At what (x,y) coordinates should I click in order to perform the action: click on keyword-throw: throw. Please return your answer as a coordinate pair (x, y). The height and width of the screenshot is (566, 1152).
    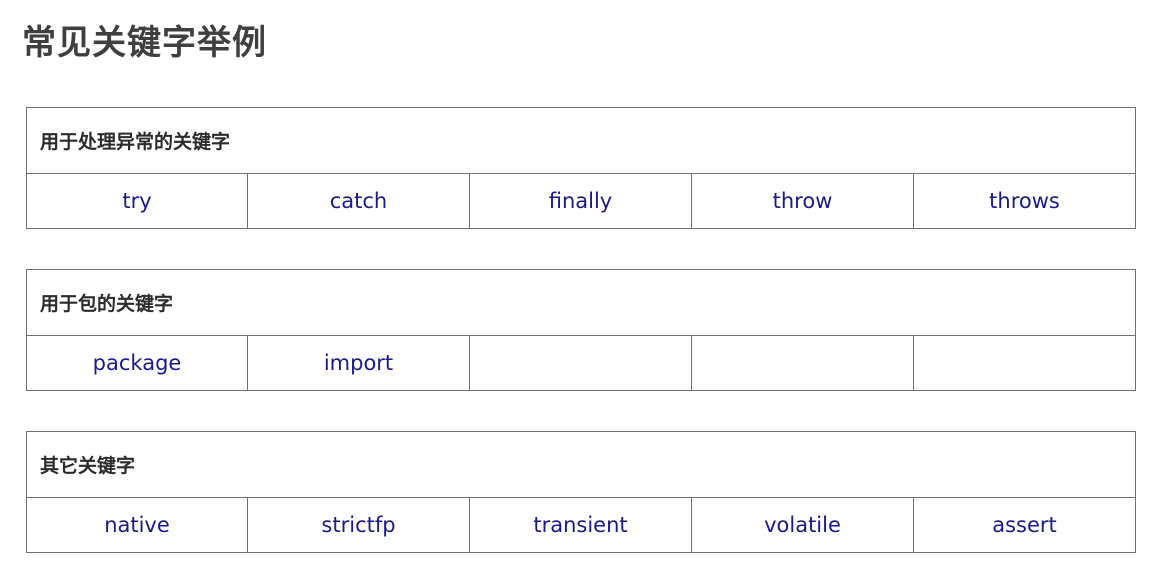
    Looking at the image, I should click on (802, 201).